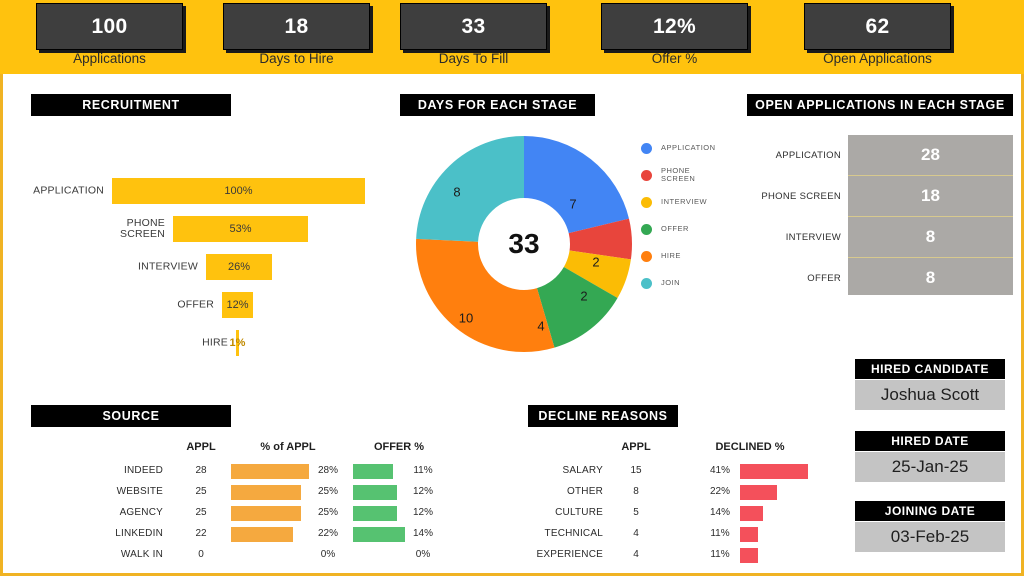 The width and height of the screenshot is (1024, 576). What do you see at coordinates (466, 318) in the screenshot?
I see `donut-value-hire: 10` at bounding box center [466, 318].